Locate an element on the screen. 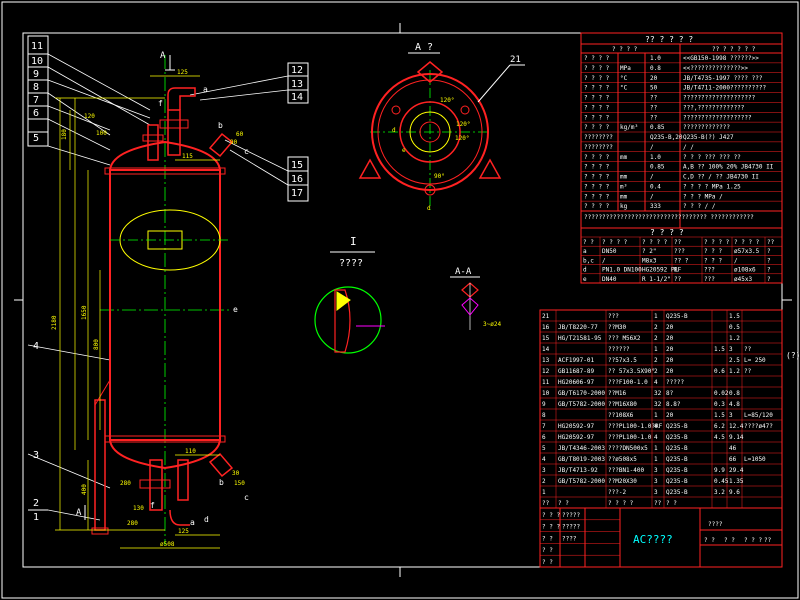 The width and height of the screenshot is (800, 600). tech-row-value: 0.85 is located at coordinates (657, 127).